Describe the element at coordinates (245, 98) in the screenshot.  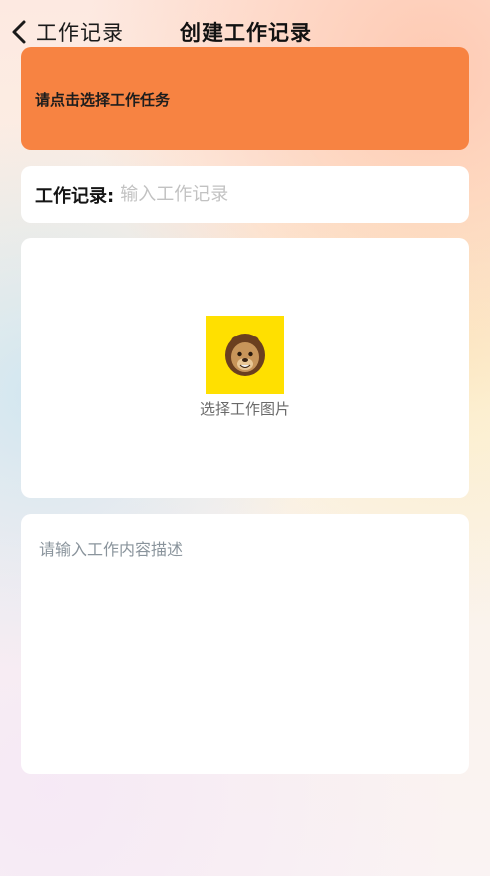
I see `select-task-button: 请点击选择工作任务` at that location.